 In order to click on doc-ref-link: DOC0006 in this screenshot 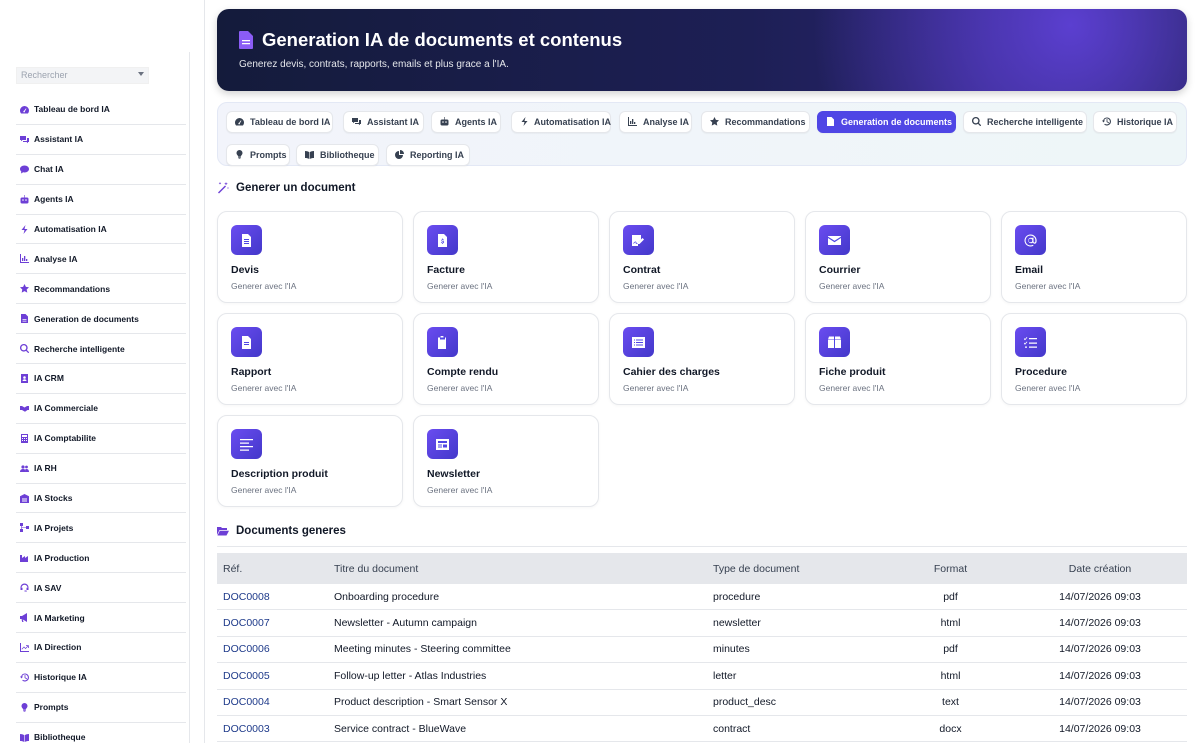, I will do `click(275, 649)`.